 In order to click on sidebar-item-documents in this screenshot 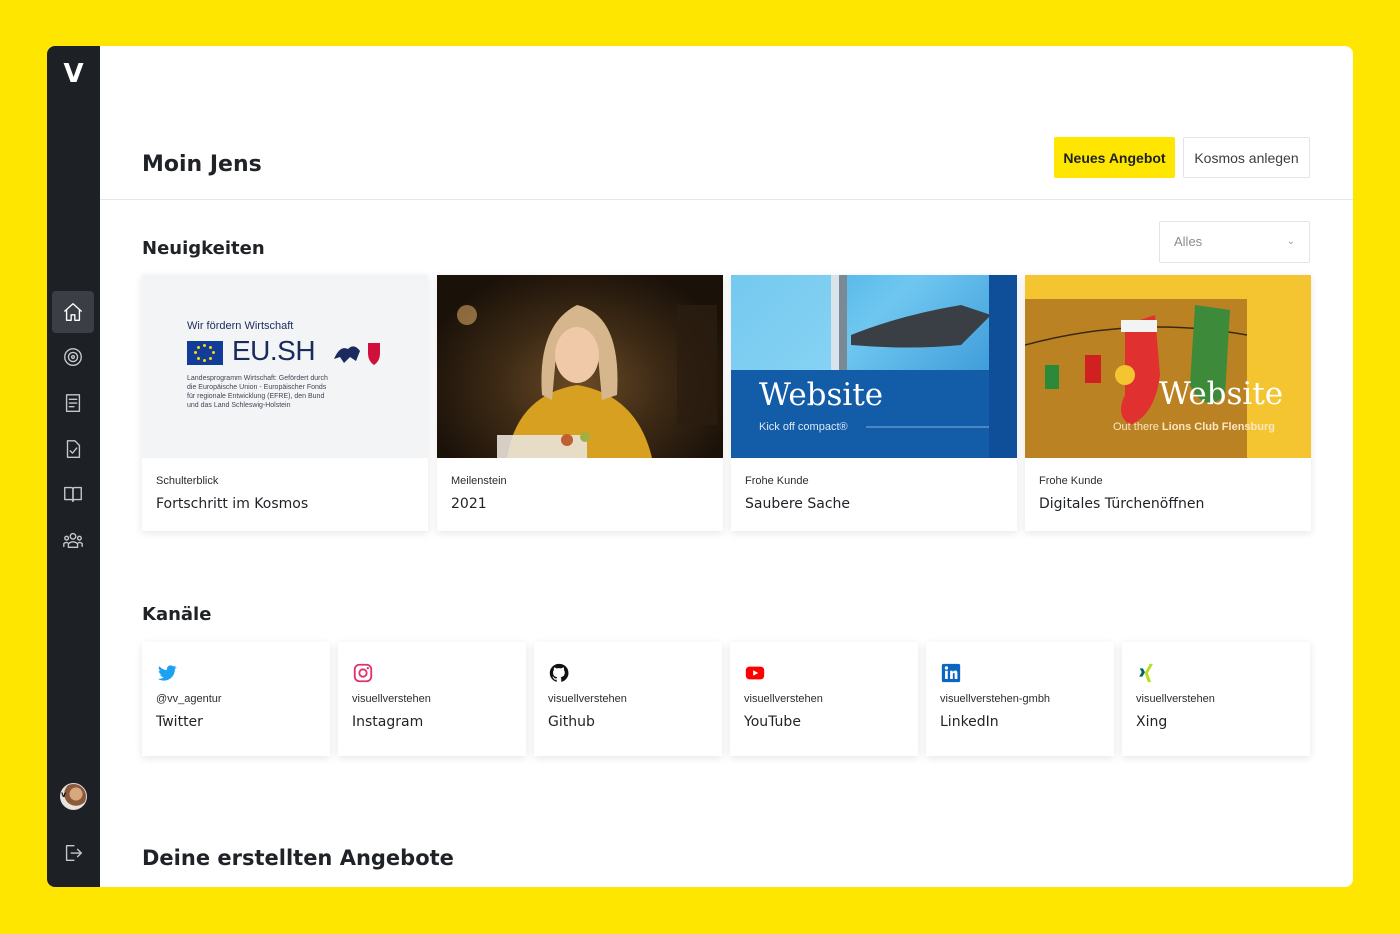, I will do `click(73, 403)`.